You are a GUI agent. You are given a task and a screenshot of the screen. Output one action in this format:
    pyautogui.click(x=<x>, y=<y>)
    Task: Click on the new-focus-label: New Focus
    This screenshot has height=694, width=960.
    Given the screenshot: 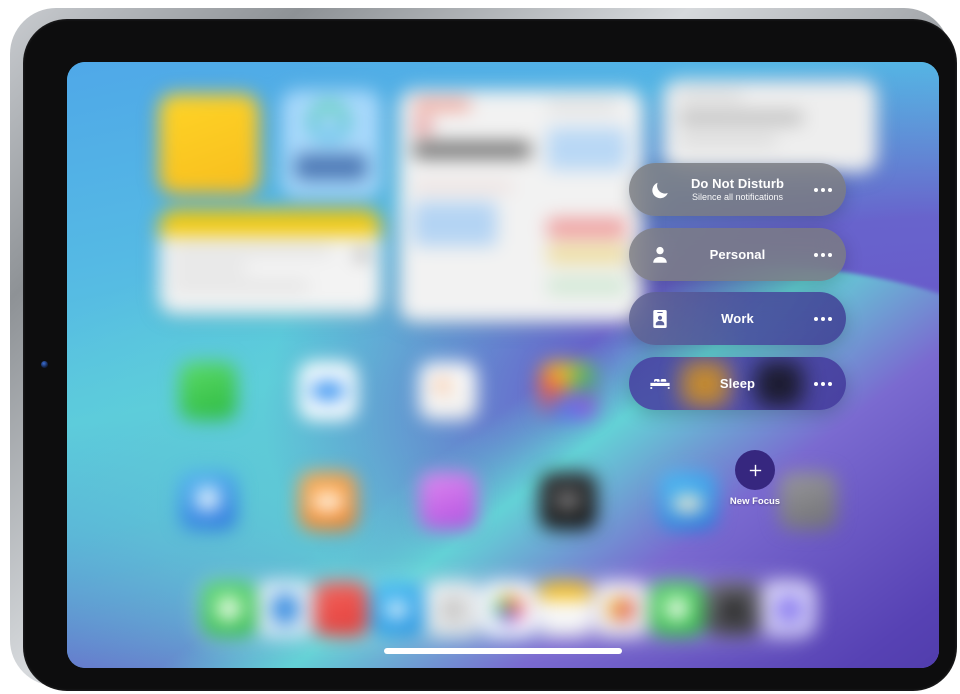 What is the action you would take?
    pyautogui.click(x=755, y=501)
    